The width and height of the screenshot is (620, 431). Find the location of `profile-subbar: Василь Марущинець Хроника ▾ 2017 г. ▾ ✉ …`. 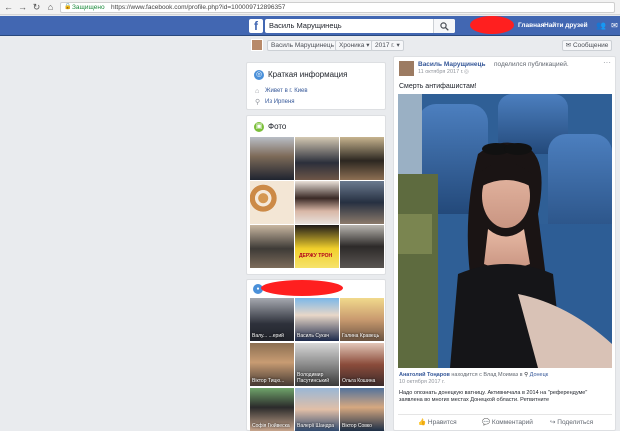

profile-subbar: Василь Марущинець Хроника ▾ 2017 г. ▾ ✉ … is located at coordinates (431, 45).